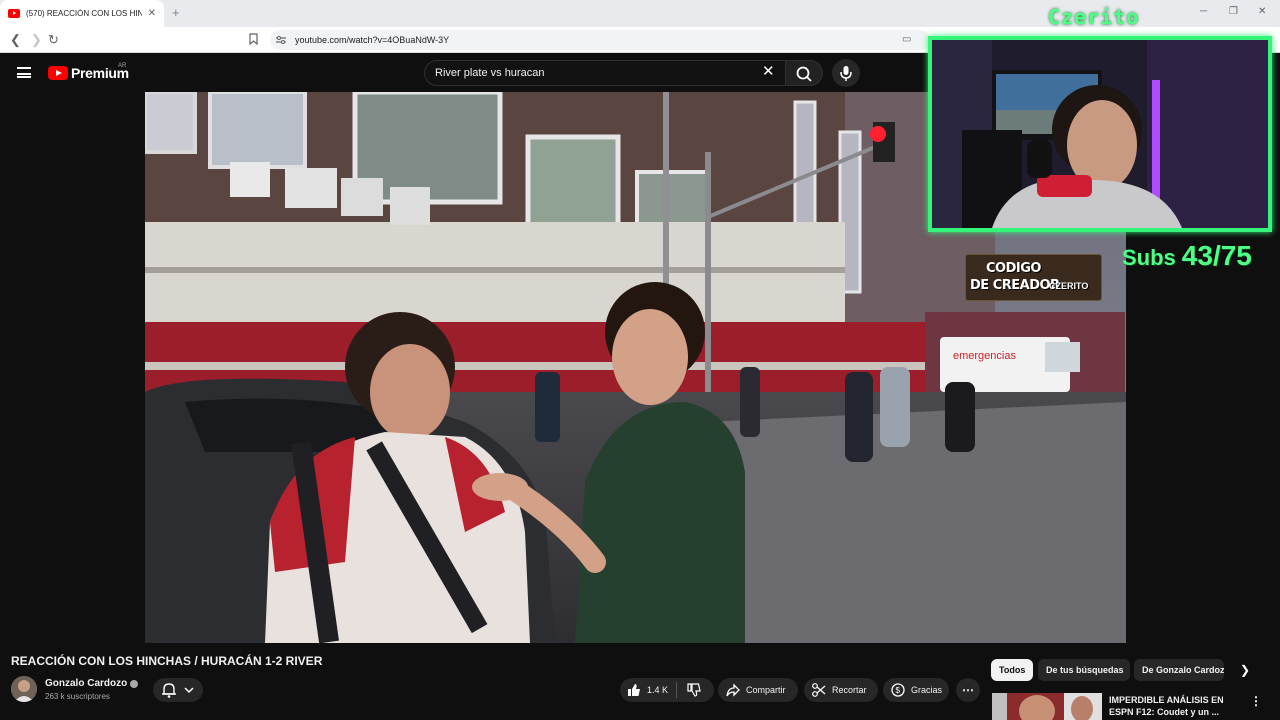  What do you see at coordinates (657, 690) in the screenshot?
I see `like-count: 1.4 K` at bounding box center [657, 690].